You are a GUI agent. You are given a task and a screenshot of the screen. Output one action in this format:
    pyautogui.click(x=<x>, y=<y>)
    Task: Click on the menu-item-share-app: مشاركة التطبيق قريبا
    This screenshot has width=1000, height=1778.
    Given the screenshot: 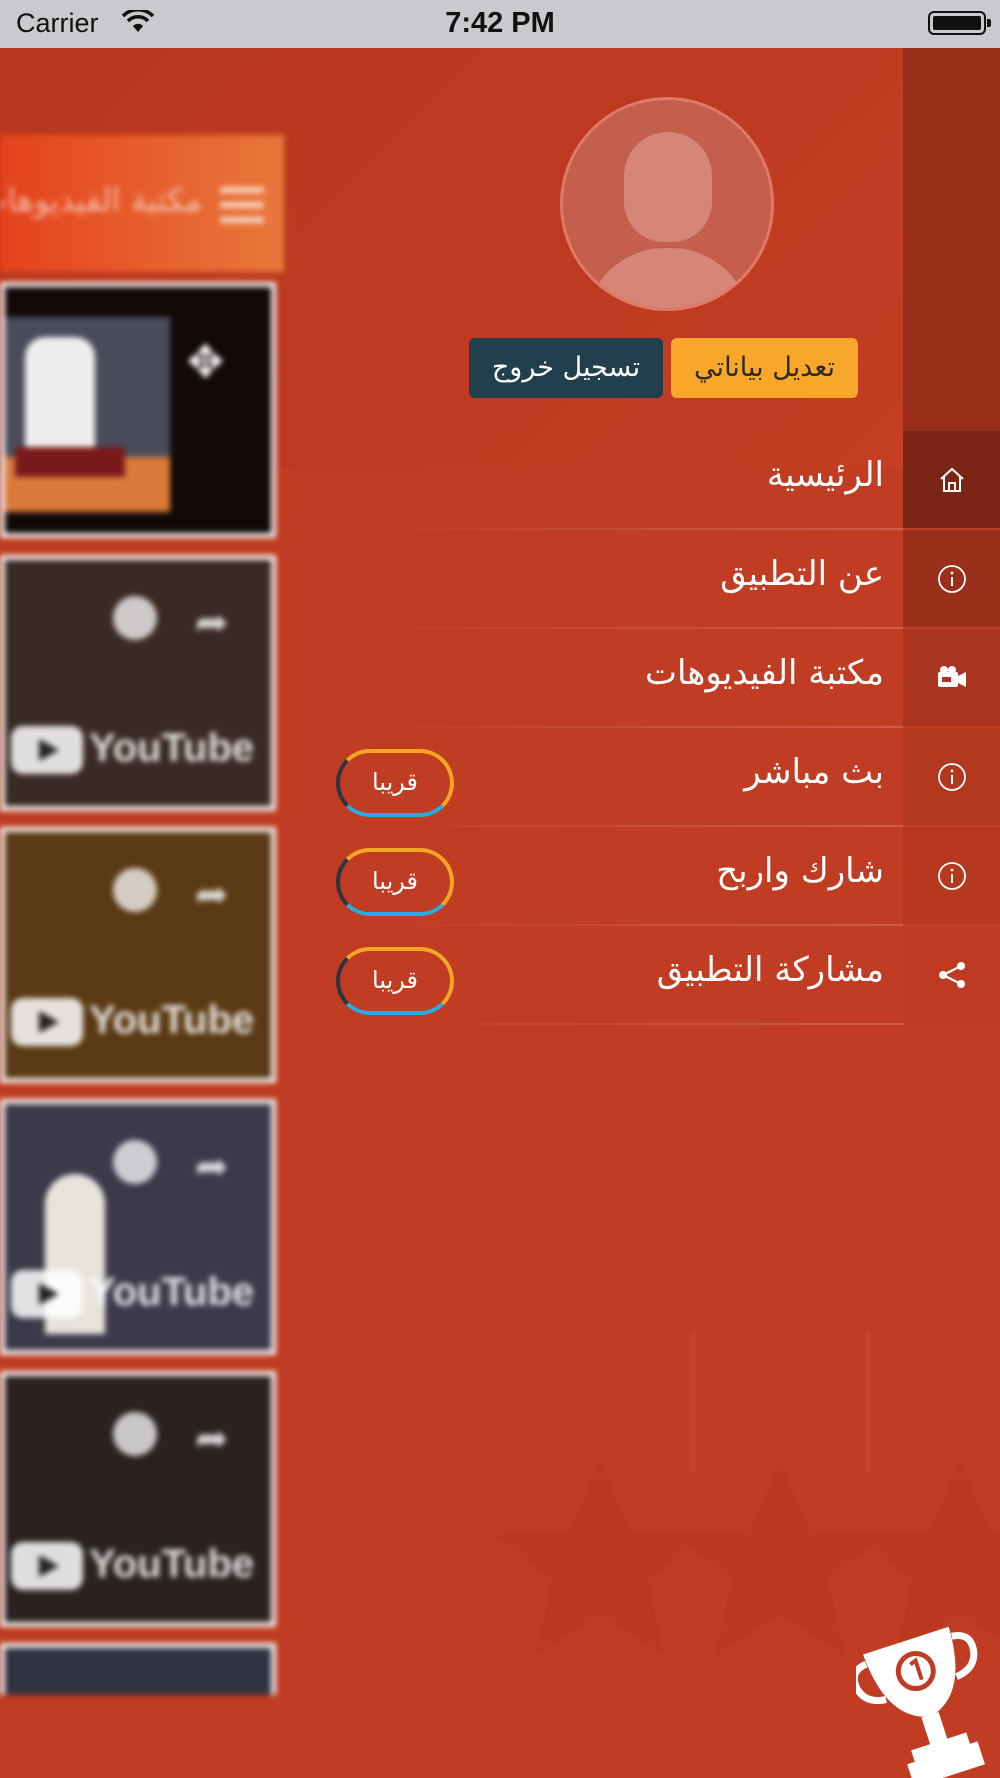 What is the action you would take?
    pyautogui.click(x=500, y=975)
    